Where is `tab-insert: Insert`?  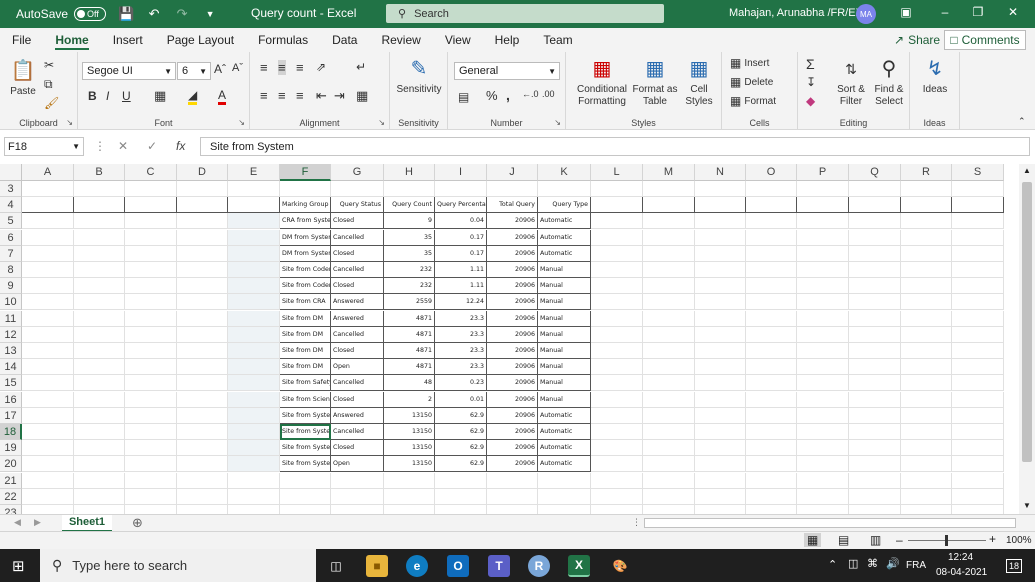
tab-insert: Insert is located at coordinates (128, 40).